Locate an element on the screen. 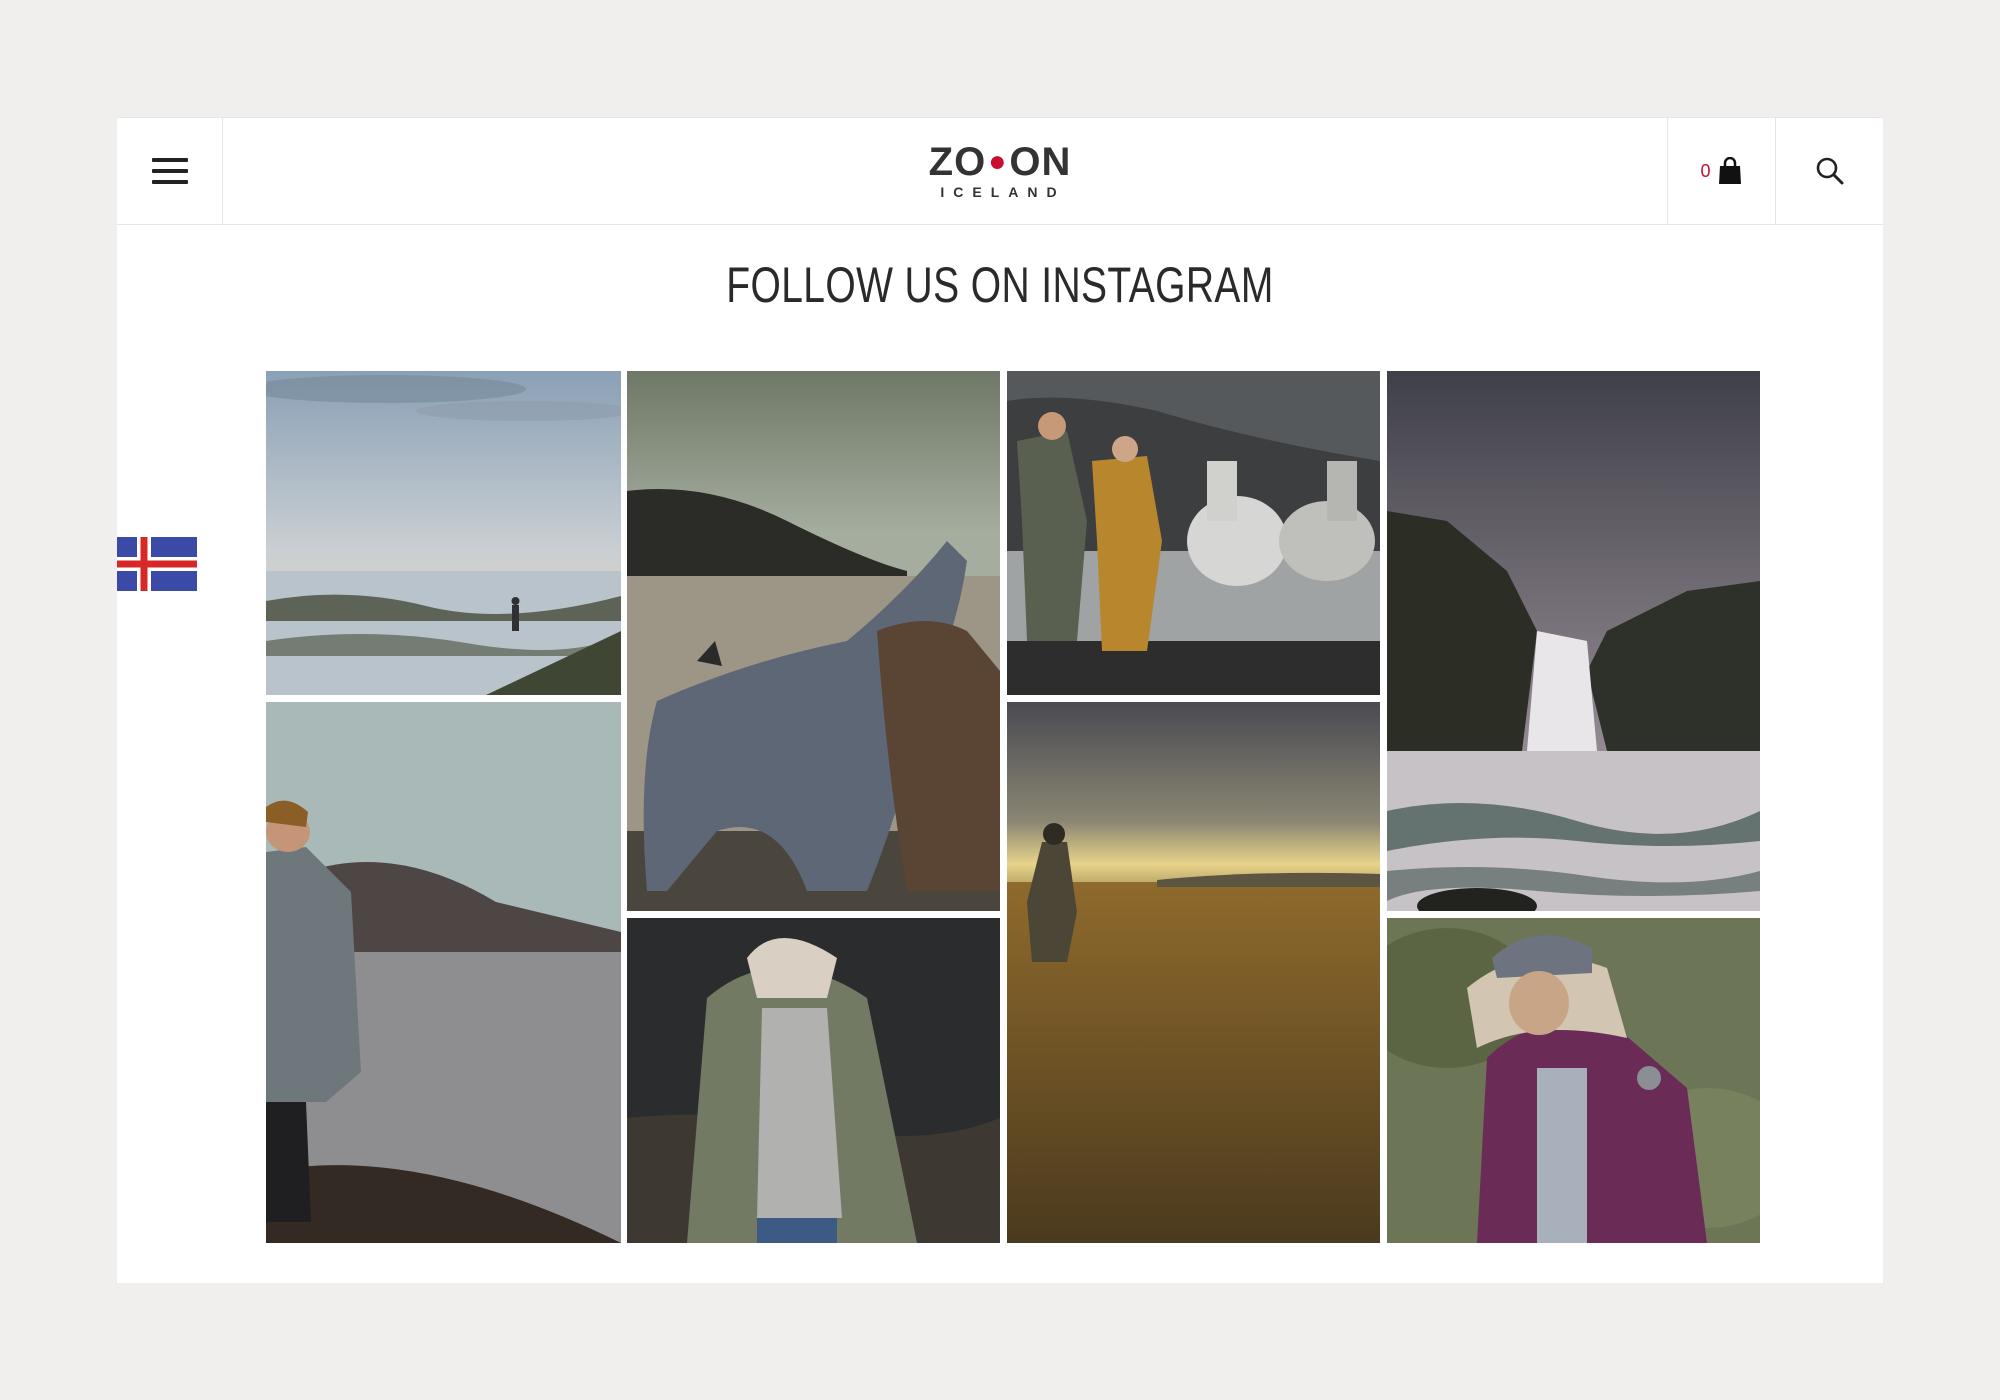 The width and height of the screenshot is (2000, 1400). hamburger-menu-icon is located at coordinates (169, 160).